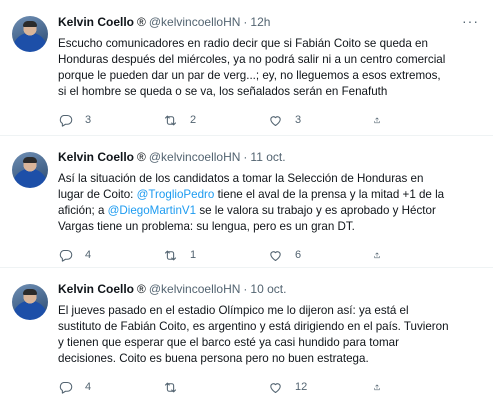  Describe the element at coordinates (88, 120) in the screenshot. I see `reply-count: 3` at that location.